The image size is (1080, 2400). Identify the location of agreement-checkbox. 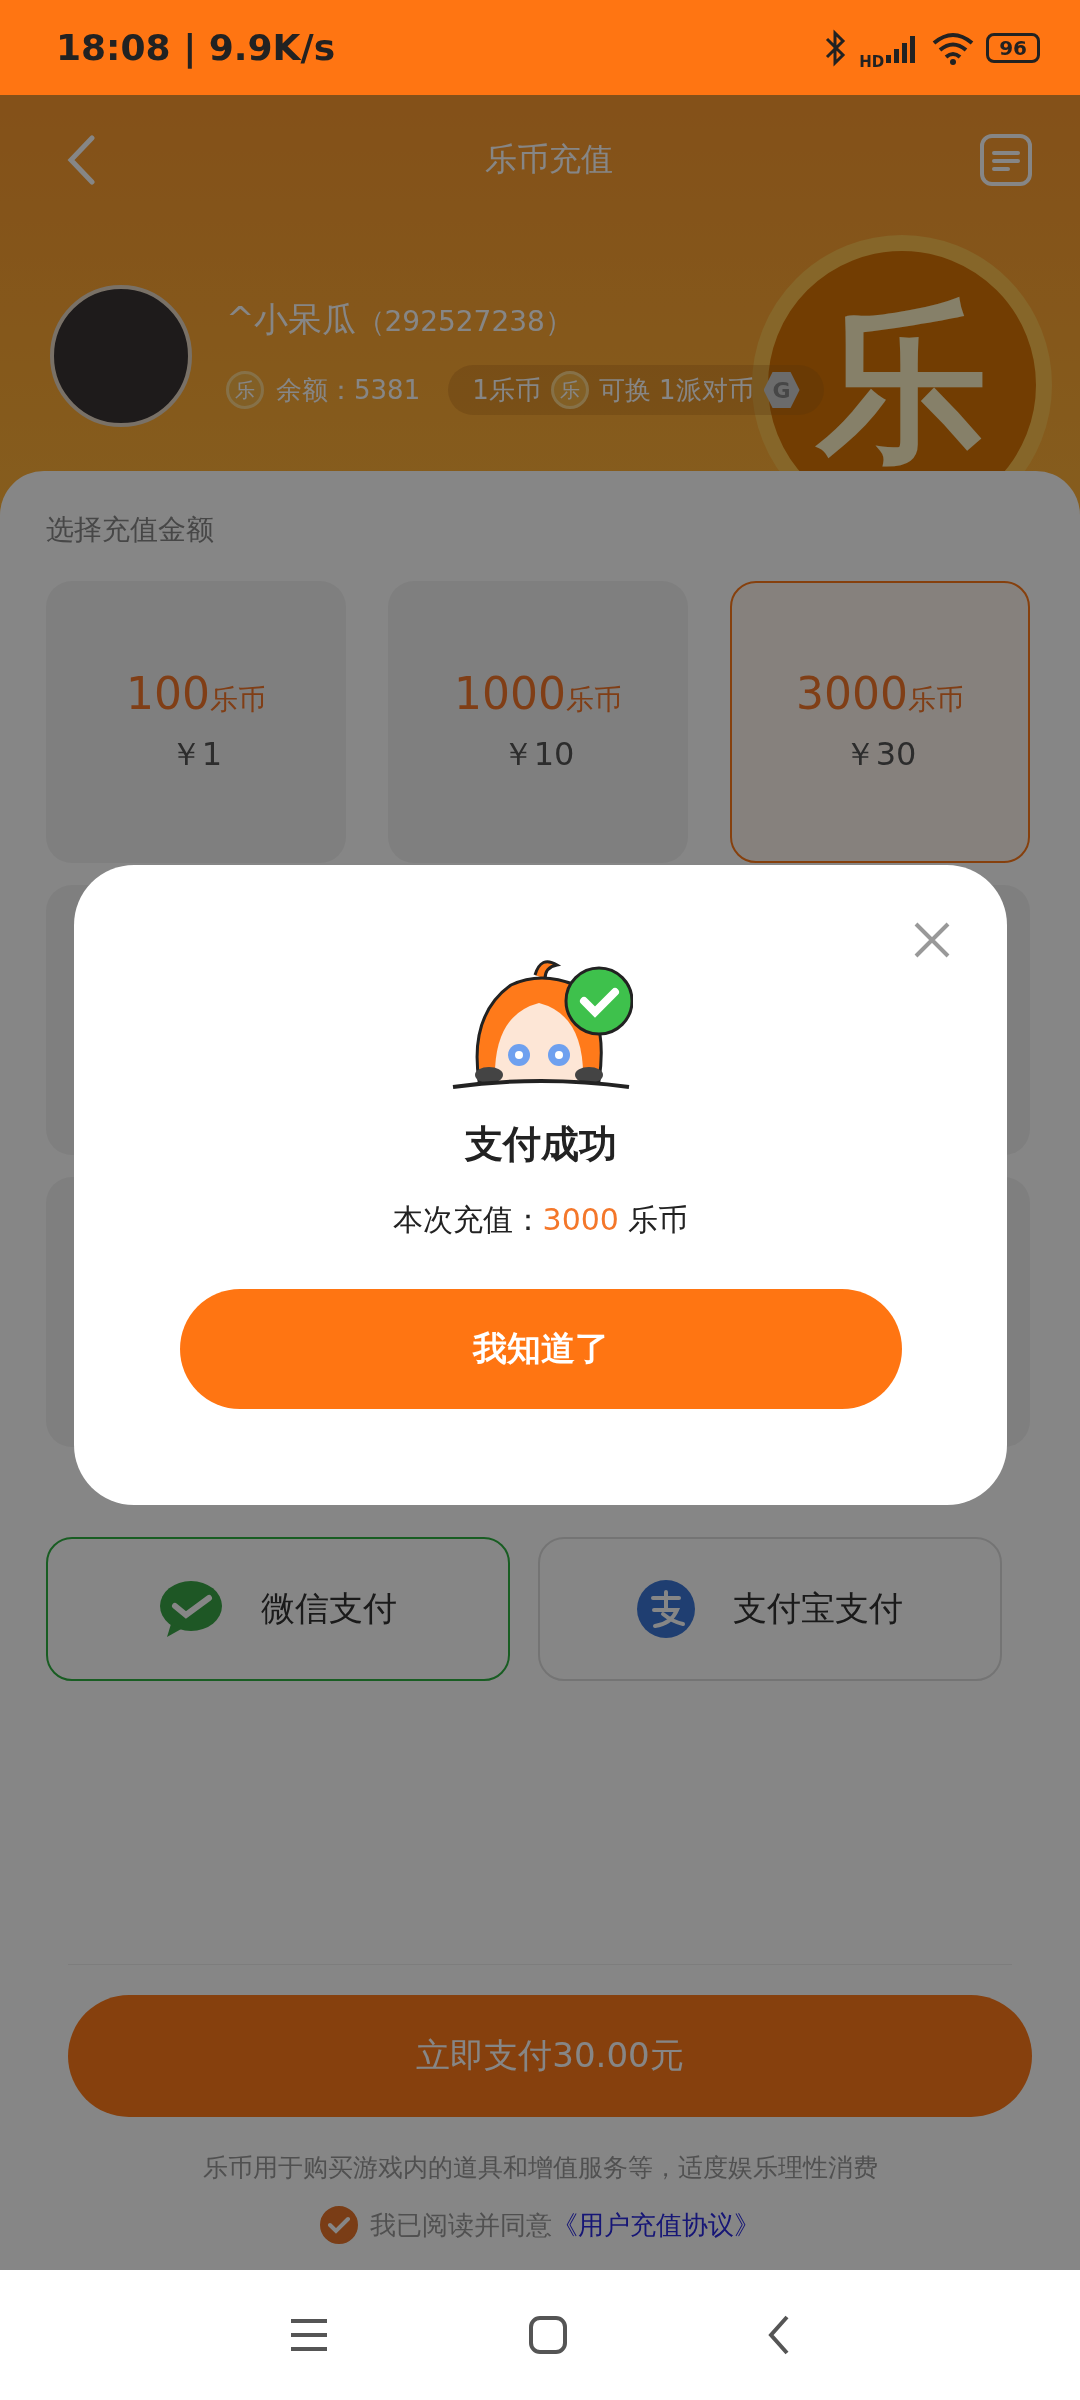
(339, 2225).